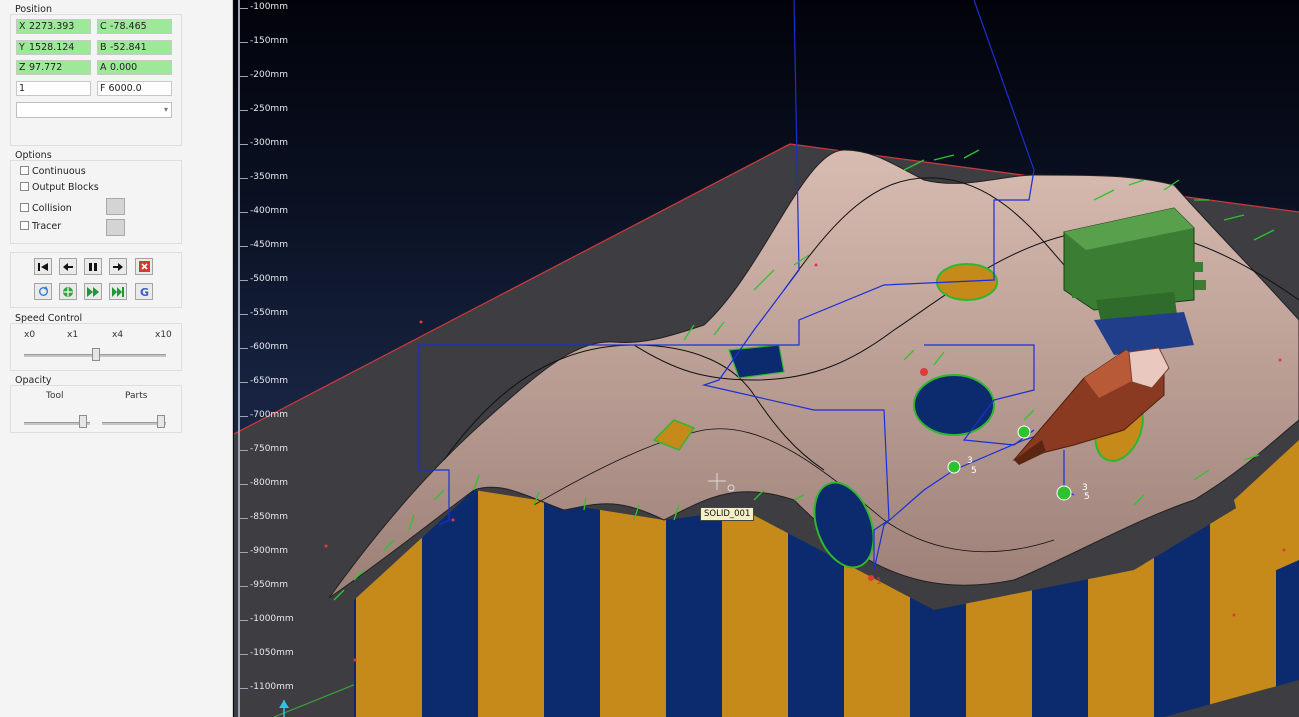  I want to click on z-field: Z 97.772, so click(53, 67).